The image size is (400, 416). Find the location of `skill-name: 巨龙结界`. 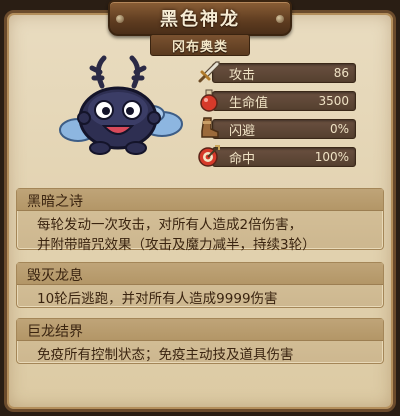

skill-name: 巨龙结界 is located at coordinates (200, 330).